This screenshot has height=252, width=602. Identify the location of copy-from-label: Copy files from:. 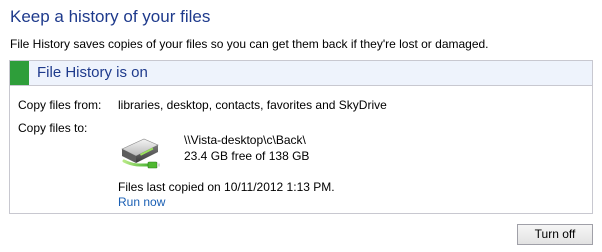
(60, 105).